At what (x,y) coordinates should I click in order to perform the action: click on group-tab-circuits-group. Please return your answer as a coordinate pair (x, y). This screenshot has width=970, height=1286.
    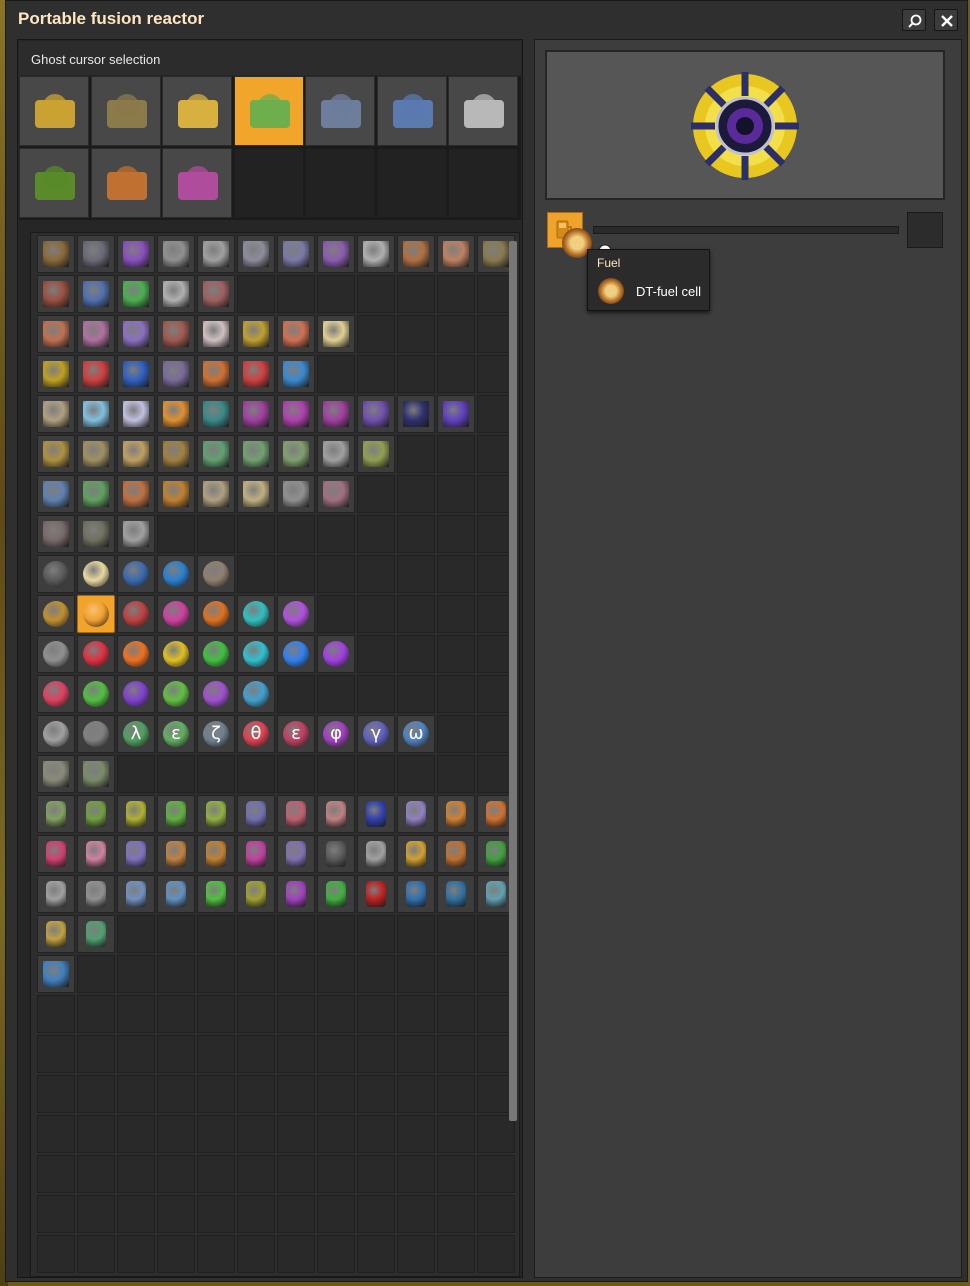
    Looking at the image, I should click on (268, 111).